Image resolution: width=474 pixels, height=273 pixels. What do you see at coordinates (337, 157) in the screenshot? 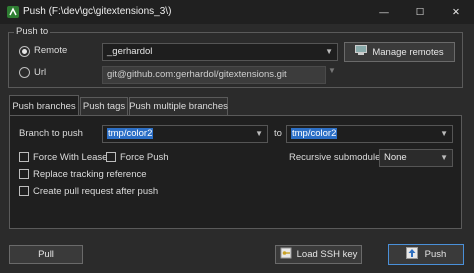
I see `recursive-submodules-label: Recursive submodules` at bounding box center [337, 157].